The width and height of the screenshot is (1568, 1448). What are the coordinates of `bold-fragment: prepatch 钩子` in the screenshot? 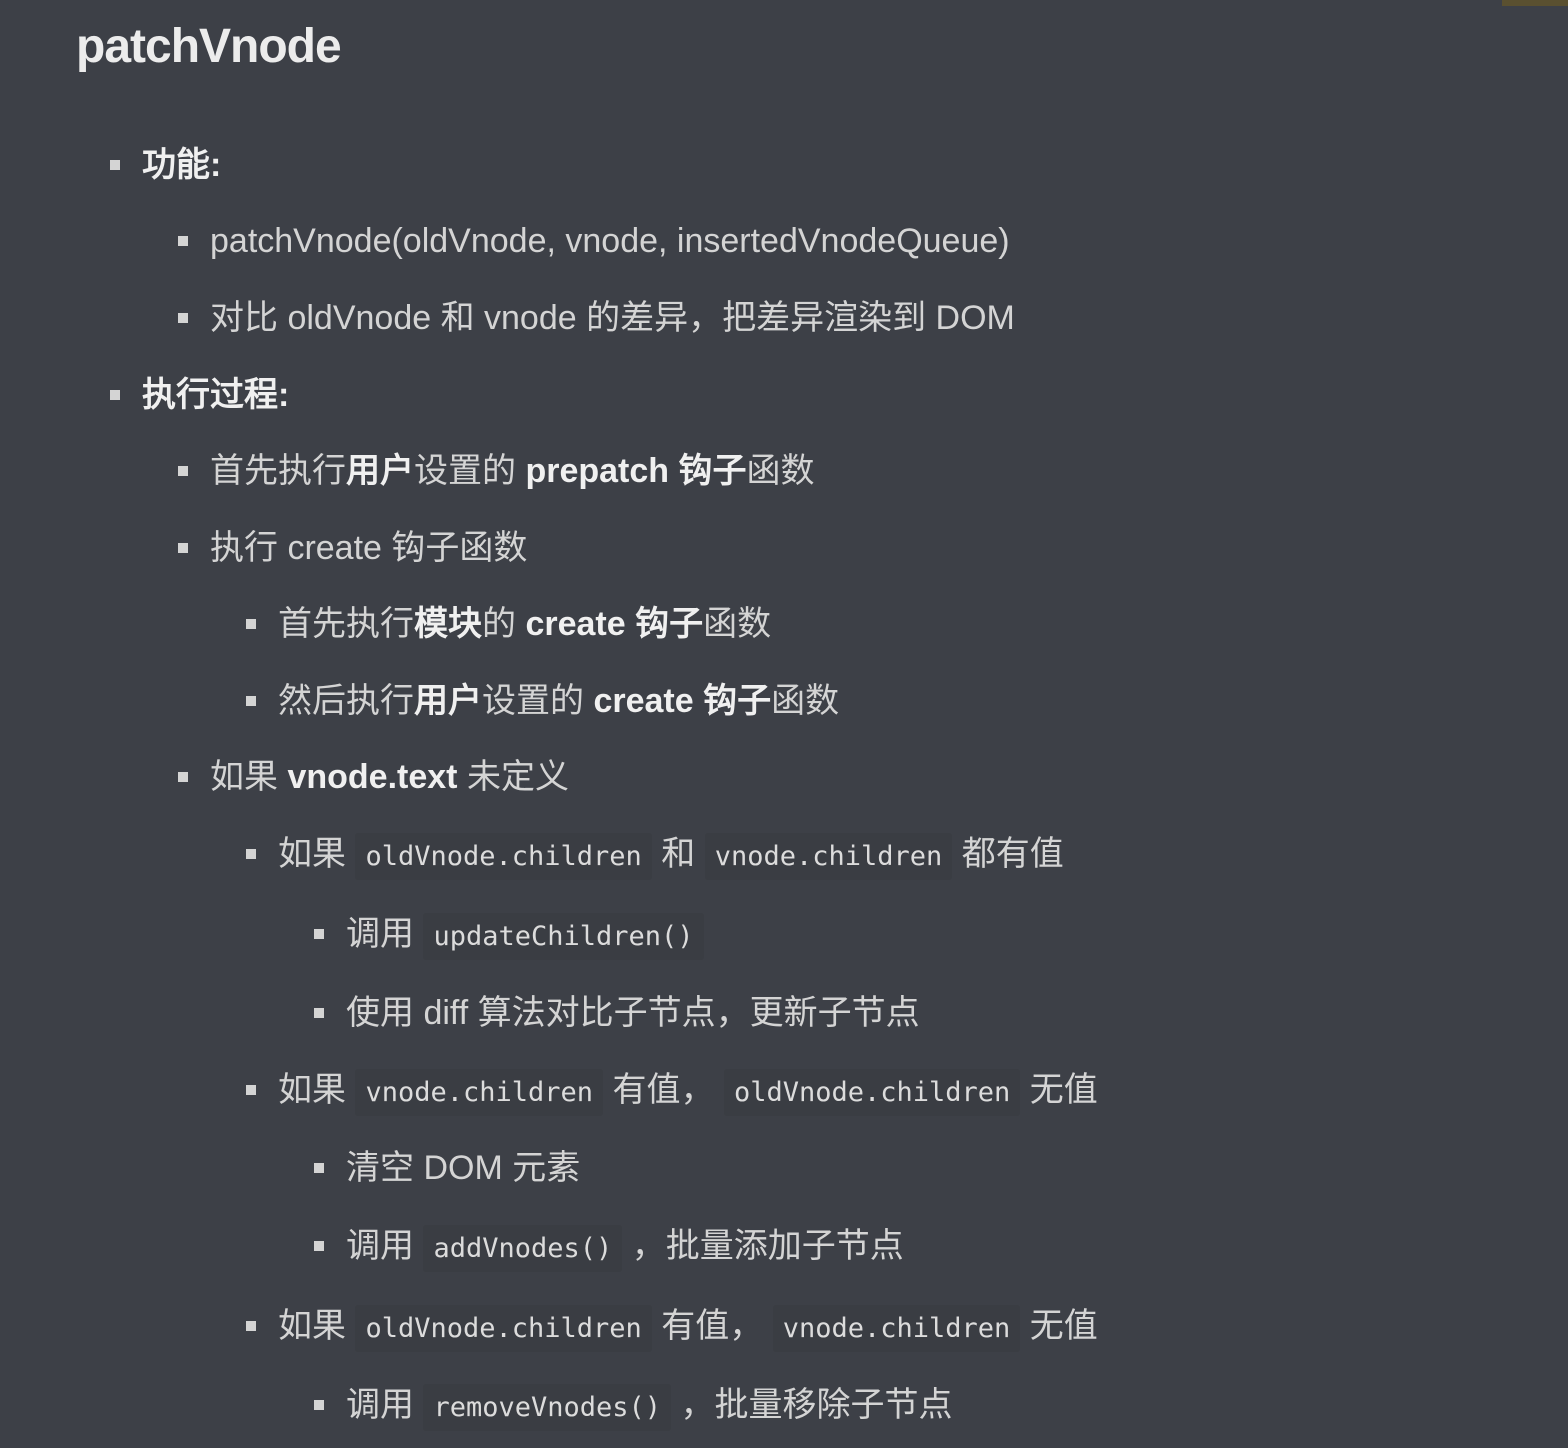 It's located at (636, 471).